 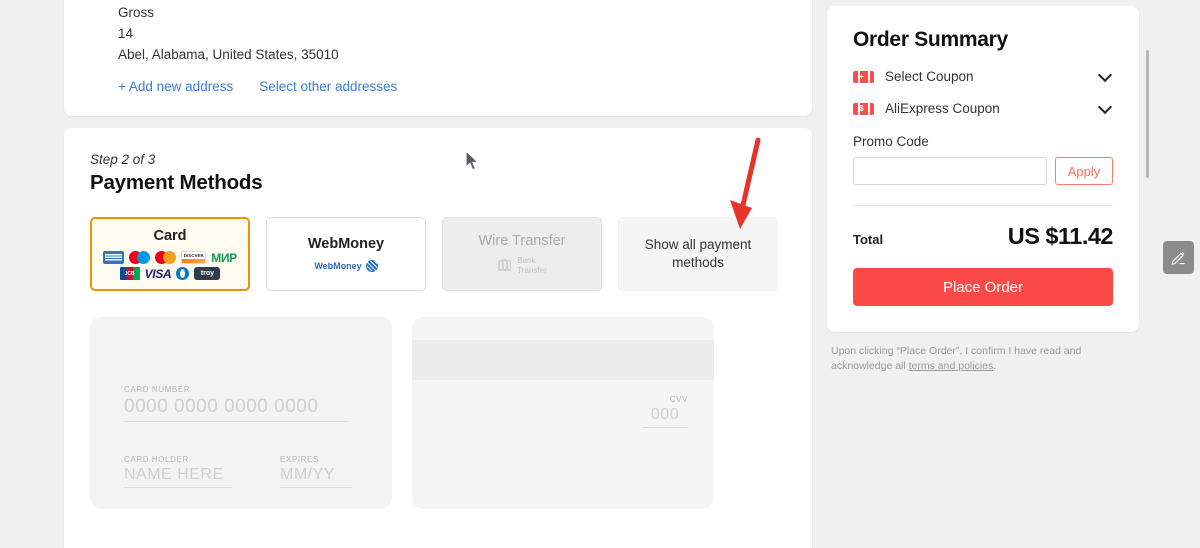 What do you see at coordinates (140, 257) in the screenshot?
I see `maestro-icon` at bounding box center [140, 257].